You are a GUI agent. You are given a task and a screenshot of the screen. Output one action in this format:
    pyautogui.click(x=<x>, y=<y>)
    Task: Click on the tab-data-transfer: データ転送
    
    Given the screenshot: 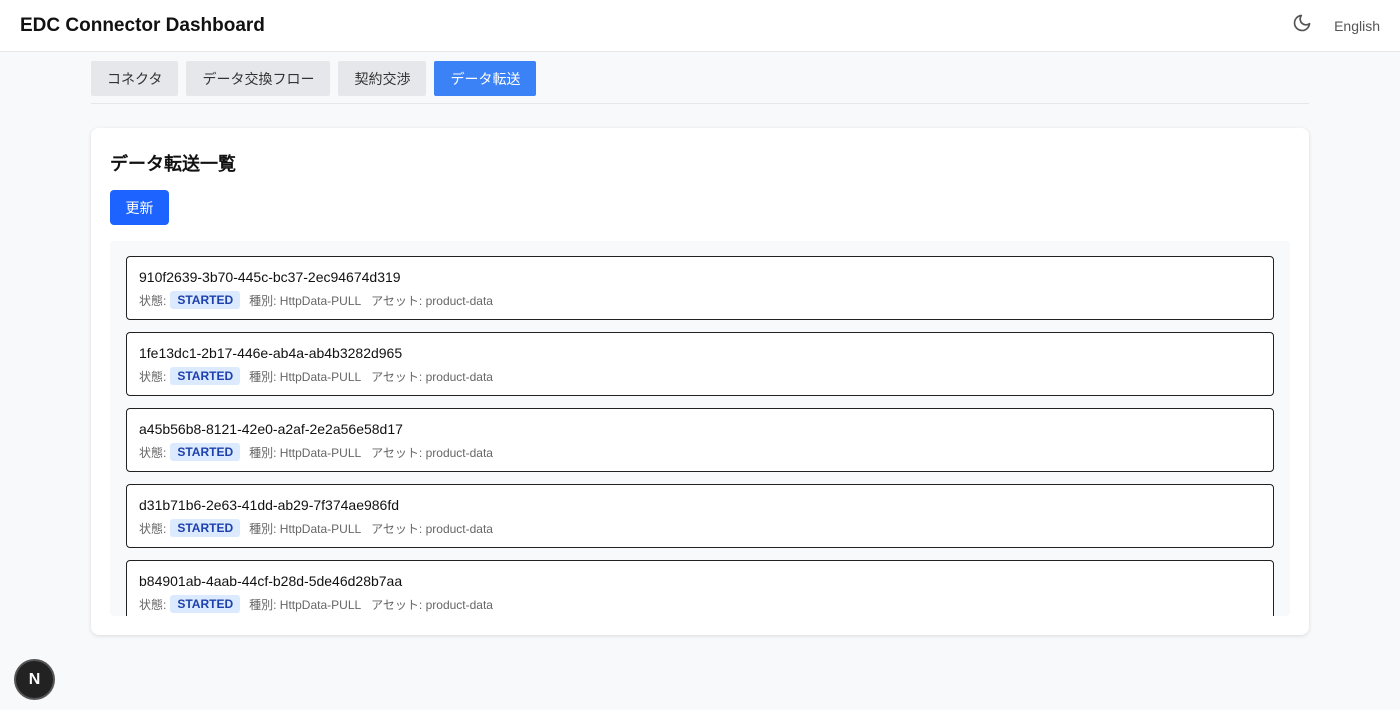 What is the action you would take?
    pyautogui.click(x=485, y=78)
    